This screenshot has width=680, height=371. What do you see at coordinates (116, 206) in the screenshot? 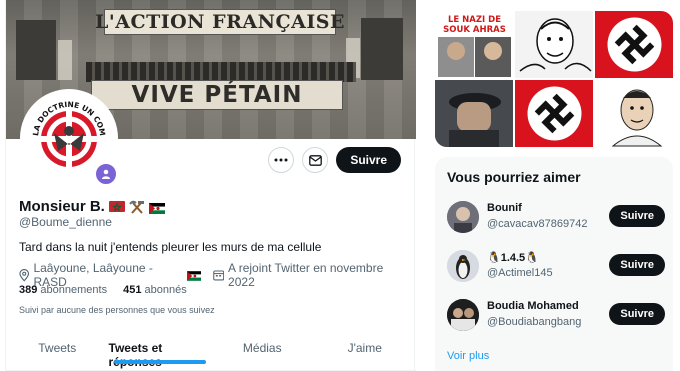
I see `morocco-flag-icon` at bounding box center [116, 206].